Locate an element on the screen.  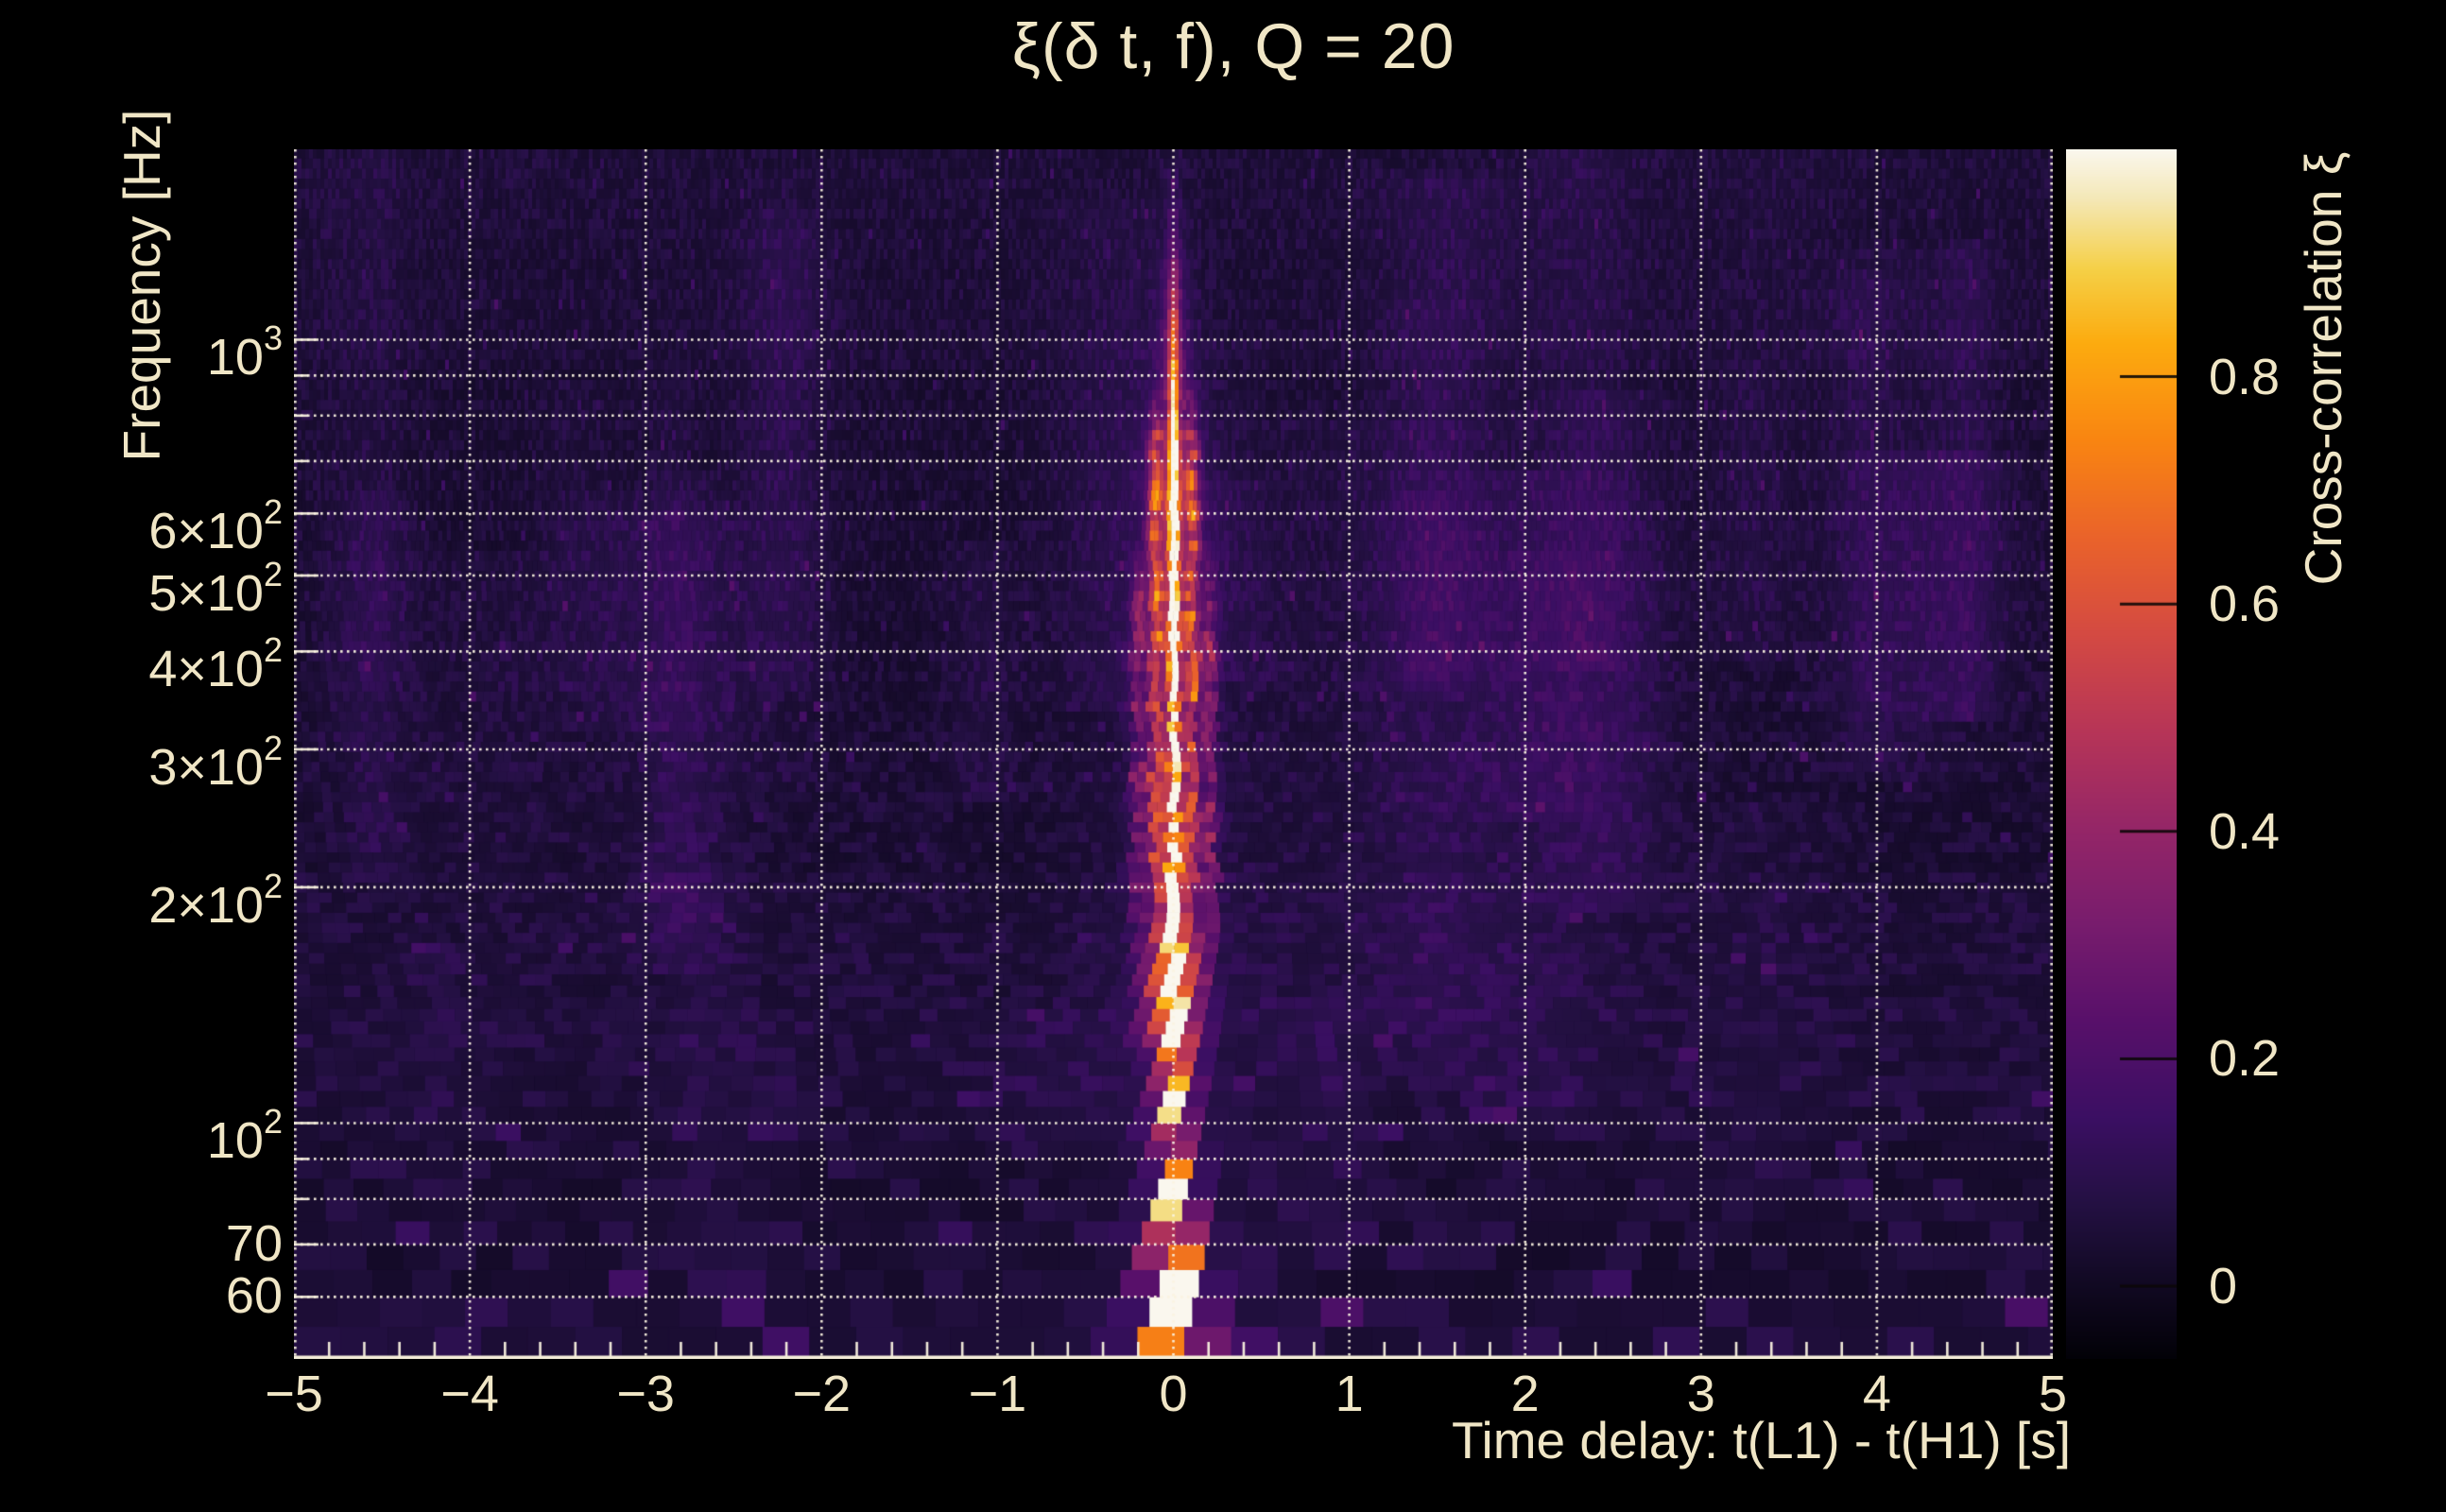
y-tick-label: 5×102 is located at coordinates (215, 589).